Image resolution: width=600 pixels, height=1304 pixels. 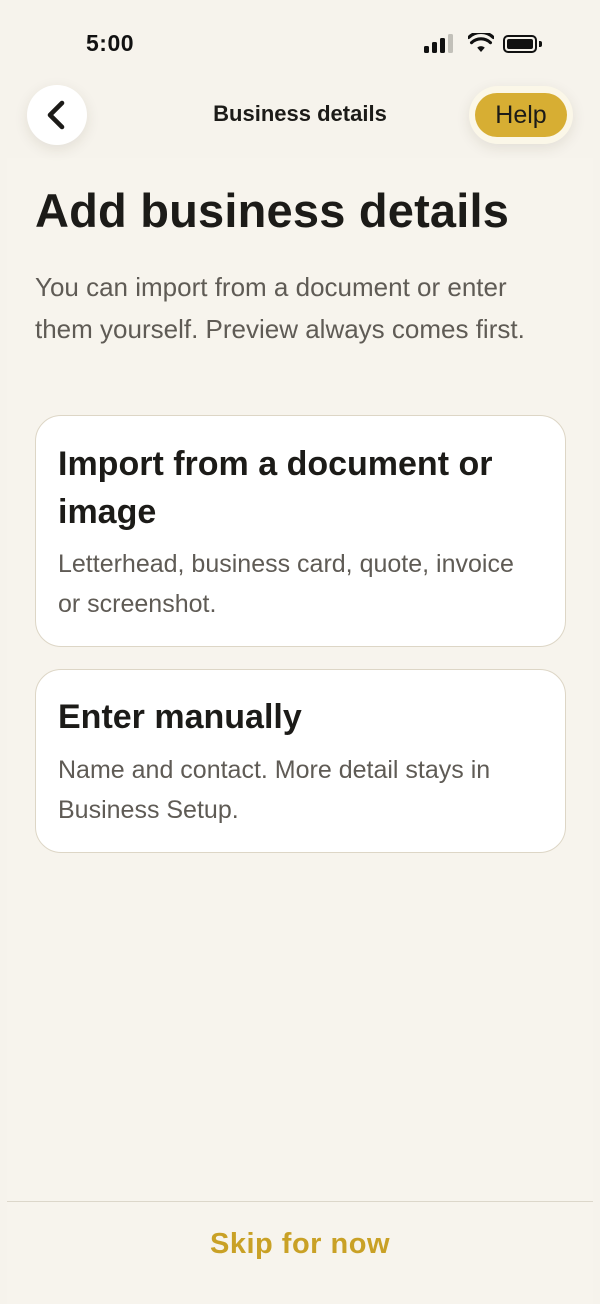 I want to click on battery-icon, so click(x=523, y=44).